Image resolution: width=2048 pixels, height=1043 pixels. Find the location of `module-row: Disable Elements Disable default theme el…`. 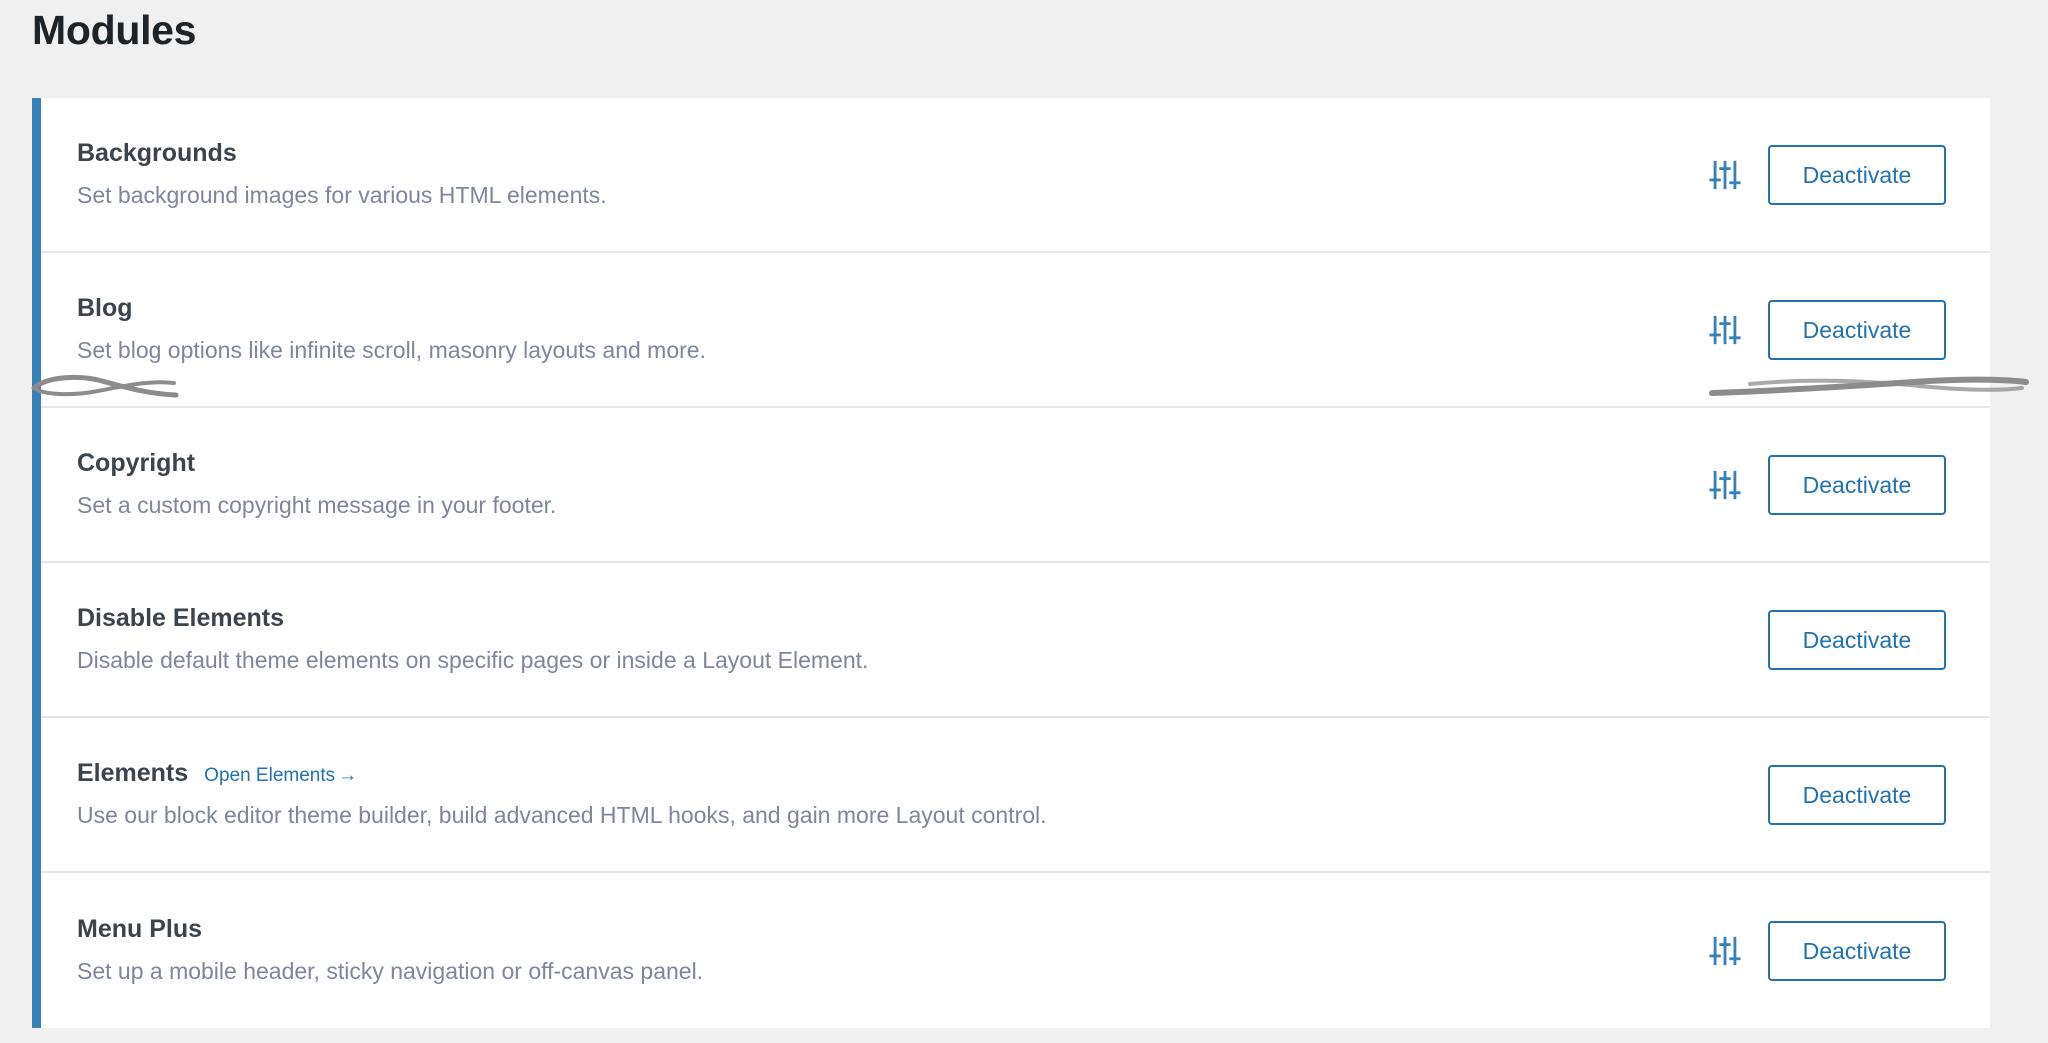

module-row: Disable Elements Disable default theme el… is located at coordinates (1015, 640).